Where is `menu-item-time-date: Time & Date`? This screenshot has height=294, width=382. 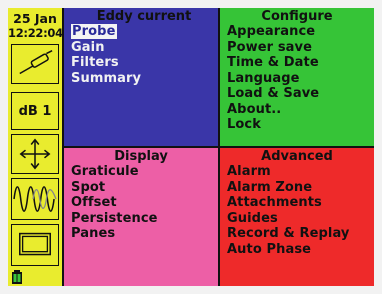
menu-item-time-date: Time & Date is located at coordinates (273, 63).